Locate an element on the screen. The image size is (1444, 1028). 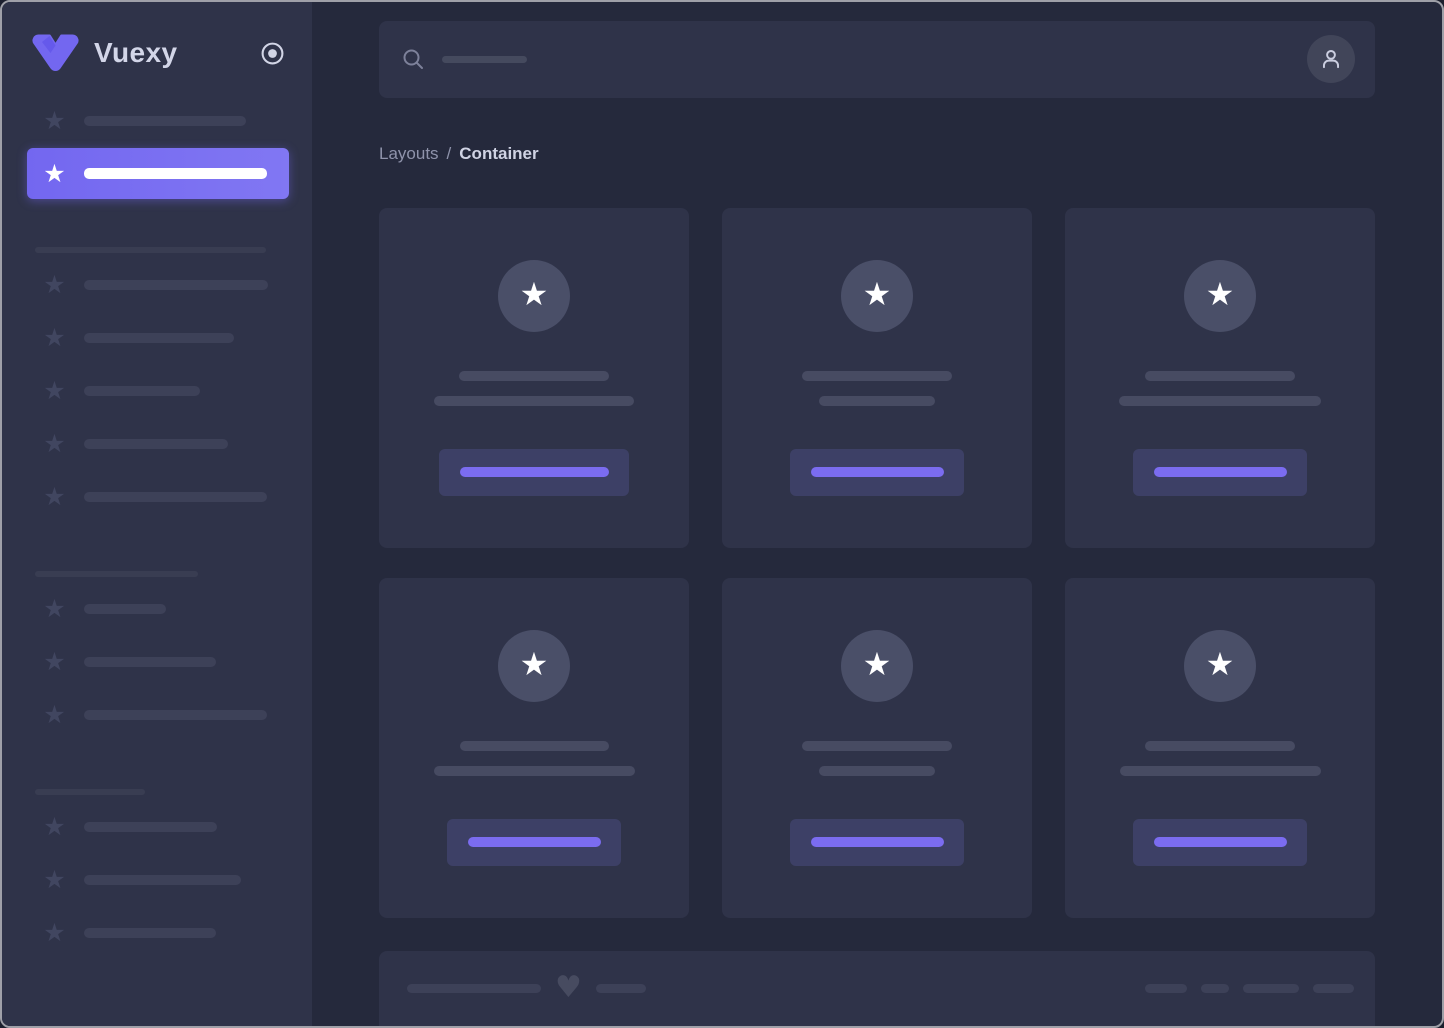
search-bar is located at coordinates (877, 59).